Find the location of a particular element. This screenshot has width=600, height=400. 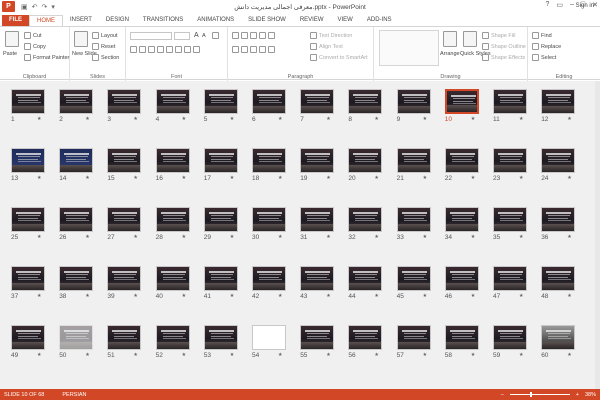

paste-button: Paste is located at coordinates (10, 54).